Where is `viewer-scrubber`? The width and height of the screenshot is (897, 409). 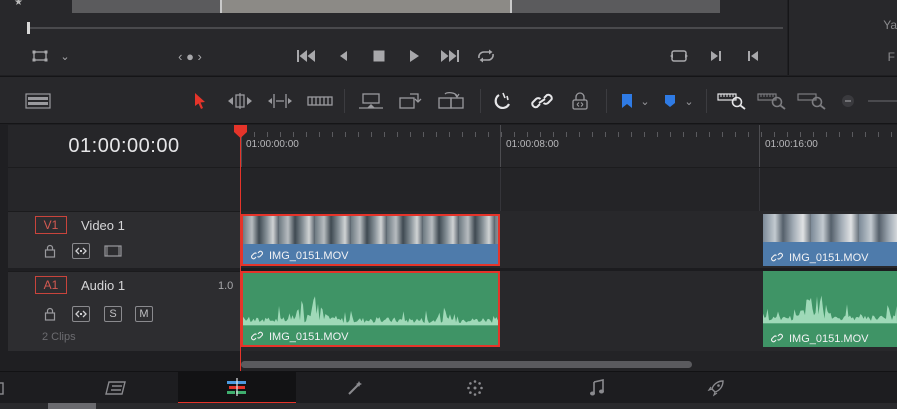
viewer-scrubber is located at coordinates (405, 28).